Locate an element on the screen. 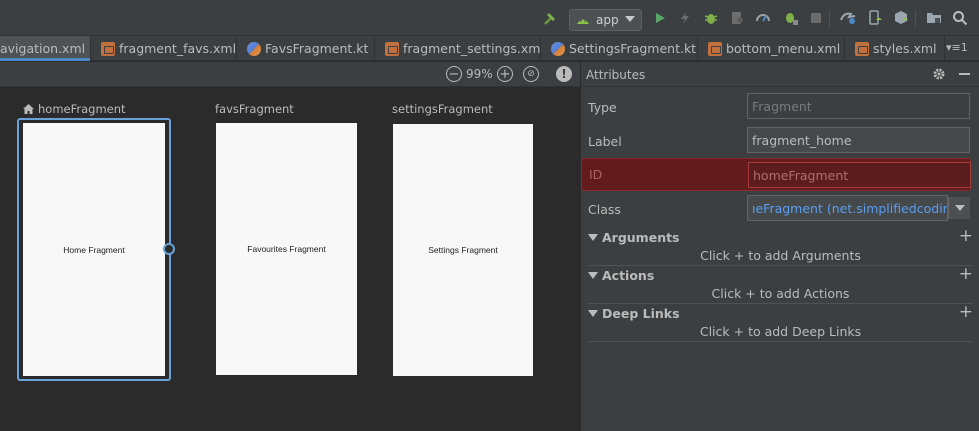  run-config-dropdown: app is located at coordinates (605, 20).